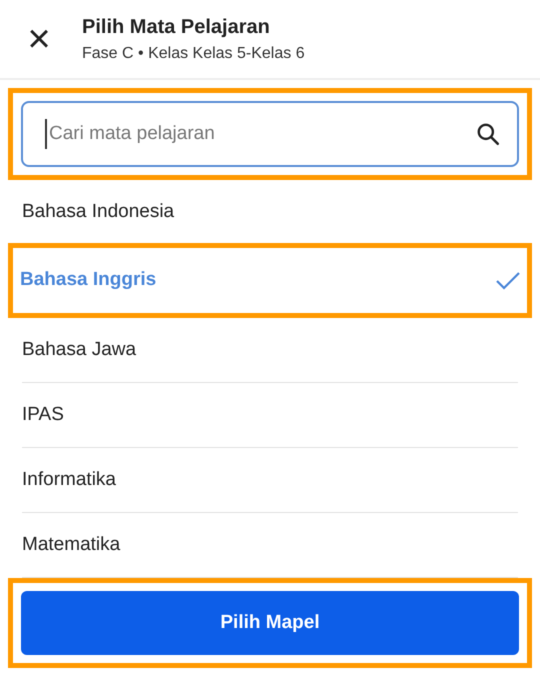 This screenshot has width=540, height=675. Describe the element at coordinates (270, 480) in the screenshot. I see `subject-item: Informatika` at that location.